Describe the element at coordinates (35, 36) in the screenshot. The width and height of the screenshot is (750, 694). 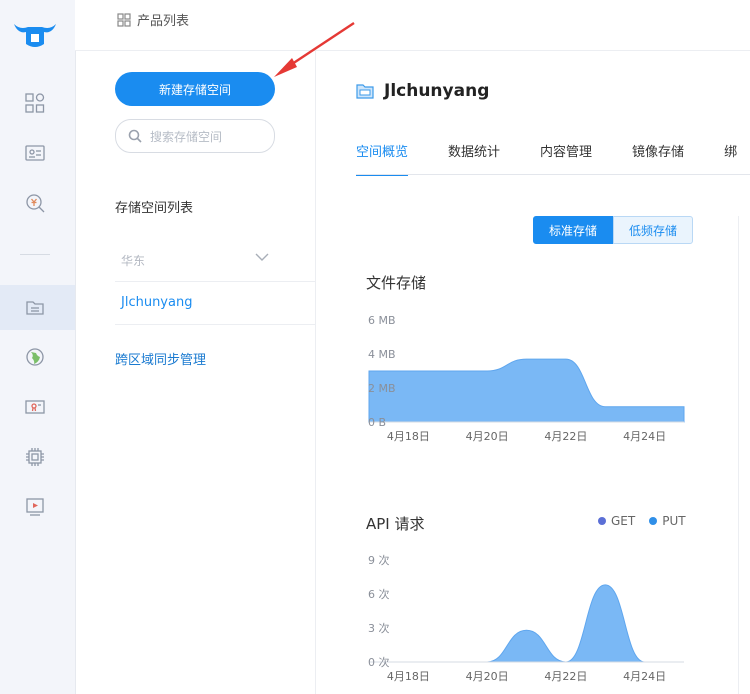
I see `logo-icon` at that location.